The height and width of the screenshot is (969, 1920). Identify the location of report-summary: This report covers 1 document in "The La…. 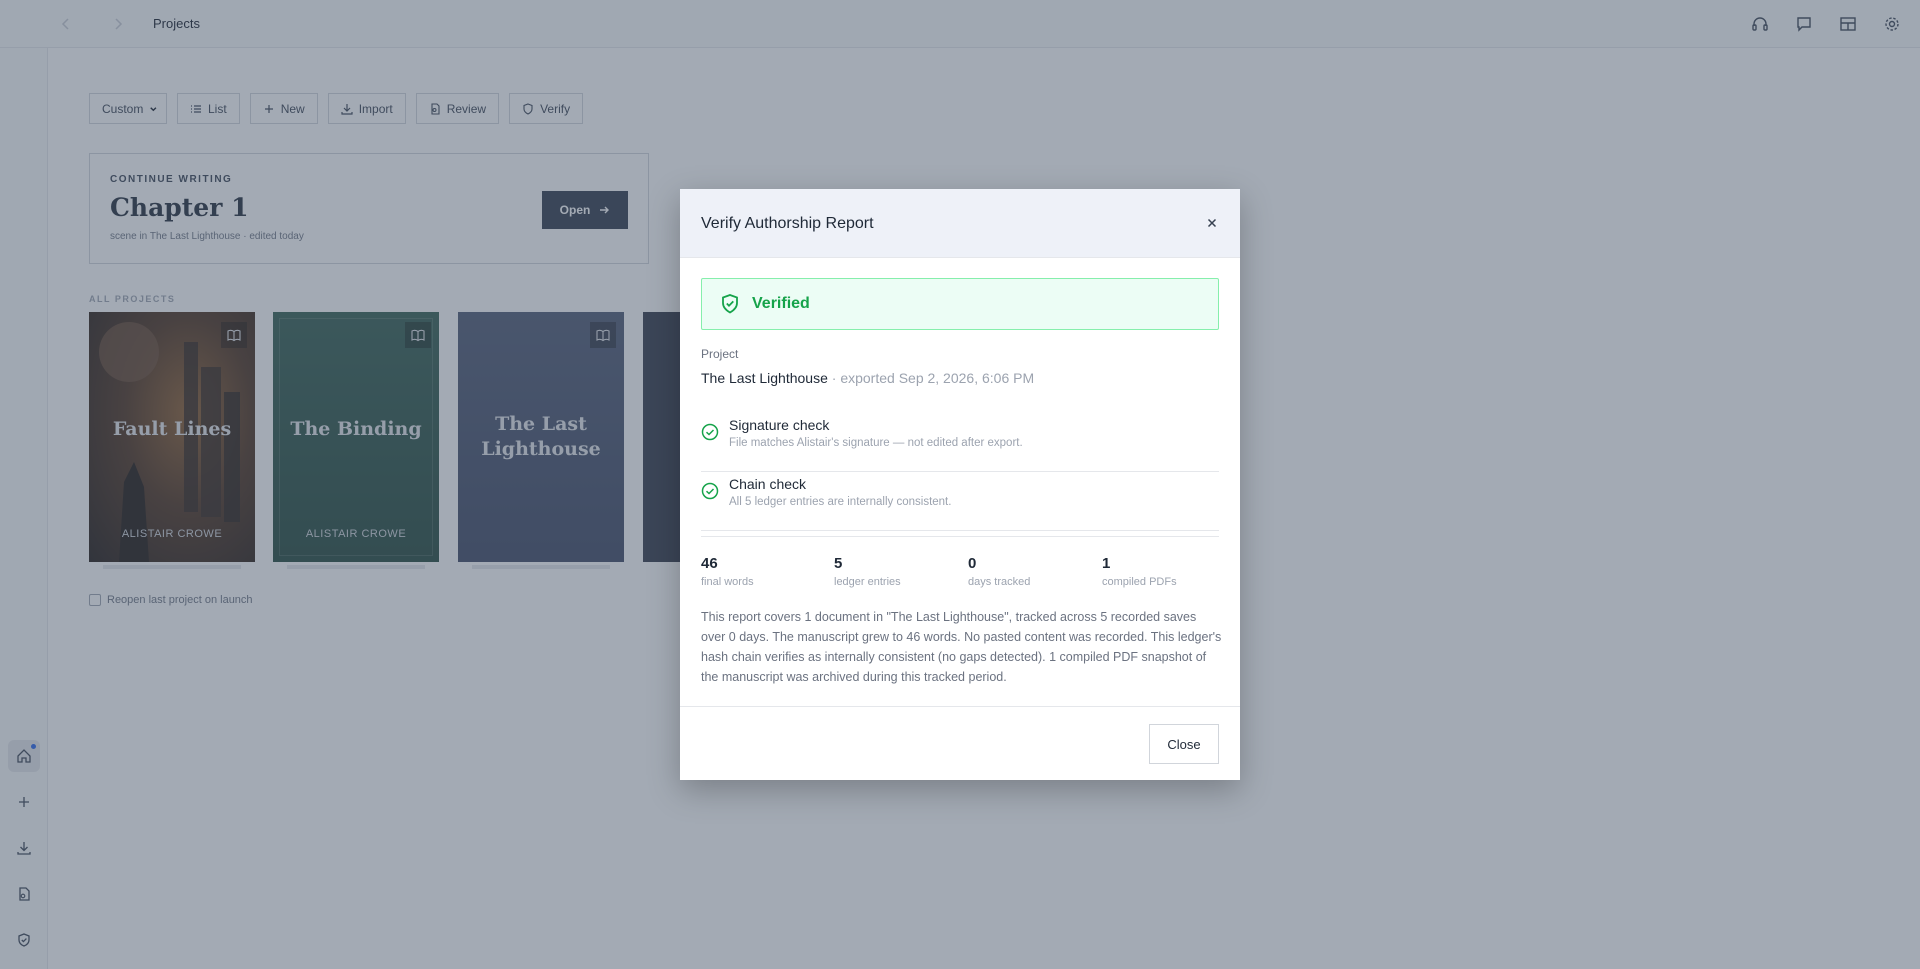
(961, 647).